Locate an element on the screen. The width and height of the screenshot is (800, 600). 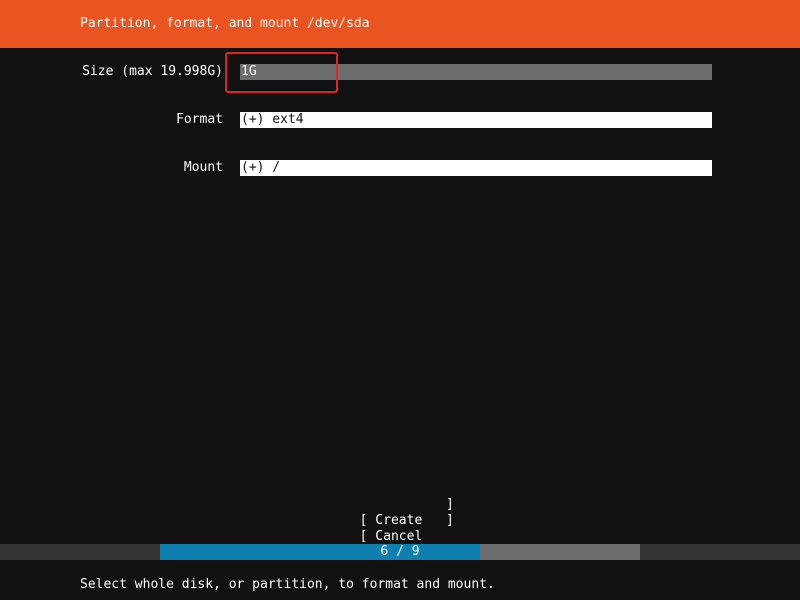
progress-text: 6 / 9 is located at coordinates (400, 551).